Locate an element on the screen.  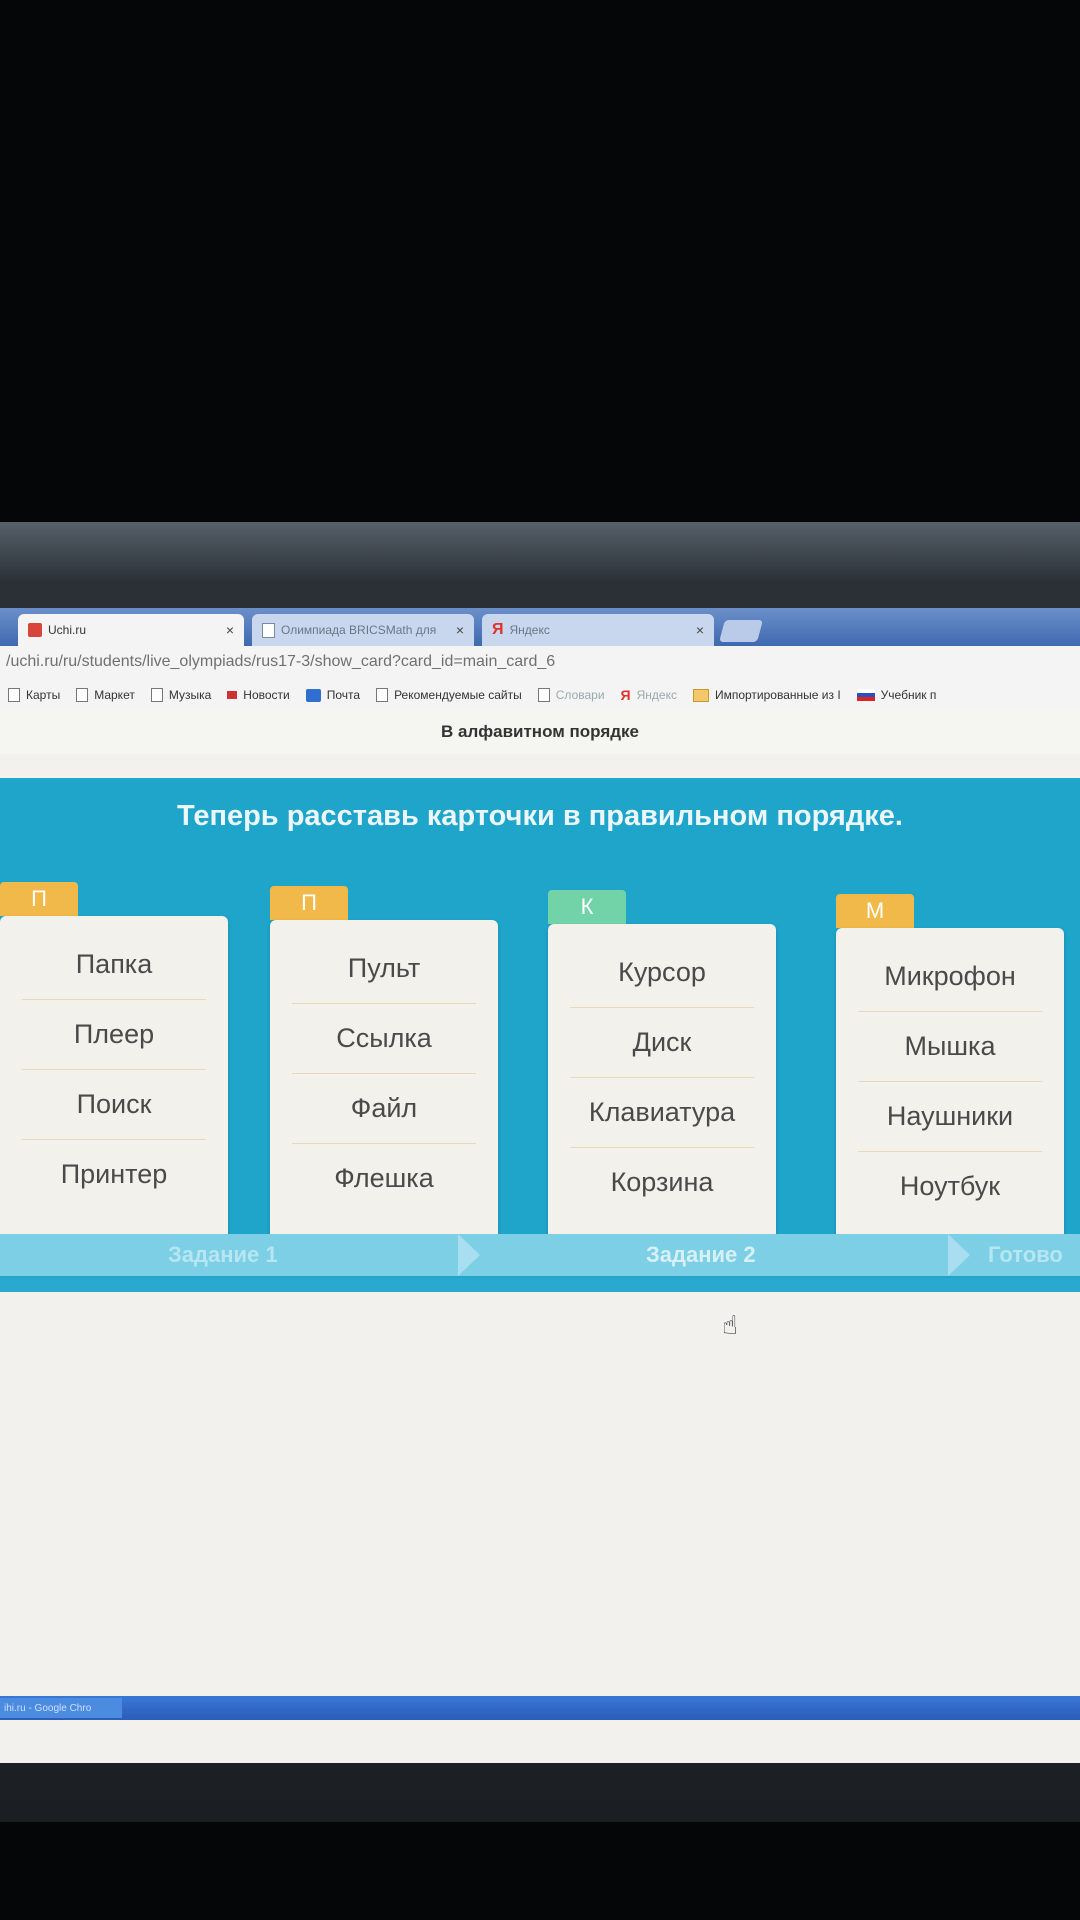
tab-label: Яндекс is located at coordinates (529, 630).